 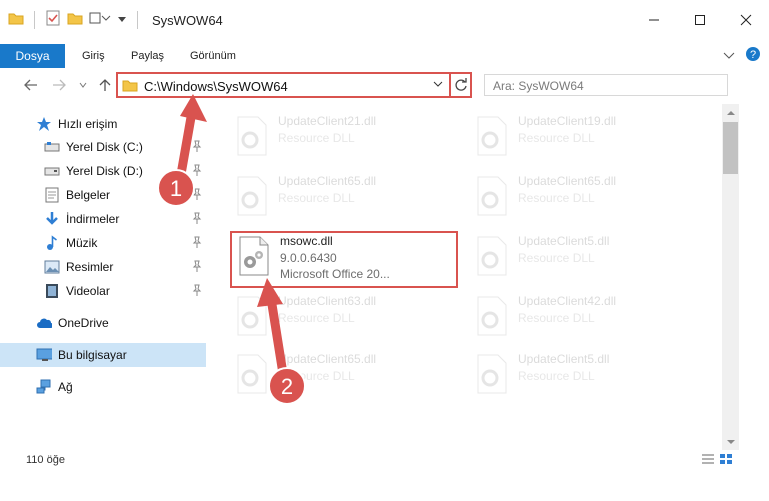 What do you see at coordinates (53, 19) in the screenshot?
I see `properties-icon` at bounding box center [53, 19].